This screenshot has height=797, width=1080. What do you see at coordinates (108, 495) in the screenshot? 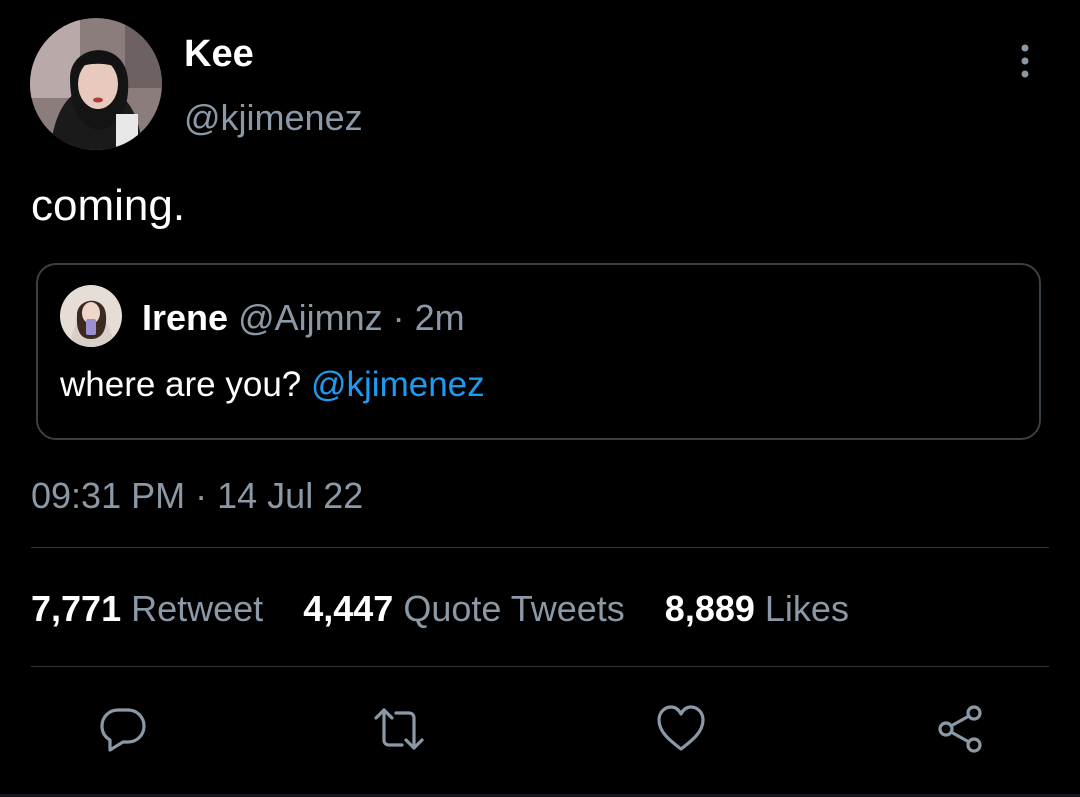
I see `tweet-time: 09:31 PM` at bounding box center [108, 495].